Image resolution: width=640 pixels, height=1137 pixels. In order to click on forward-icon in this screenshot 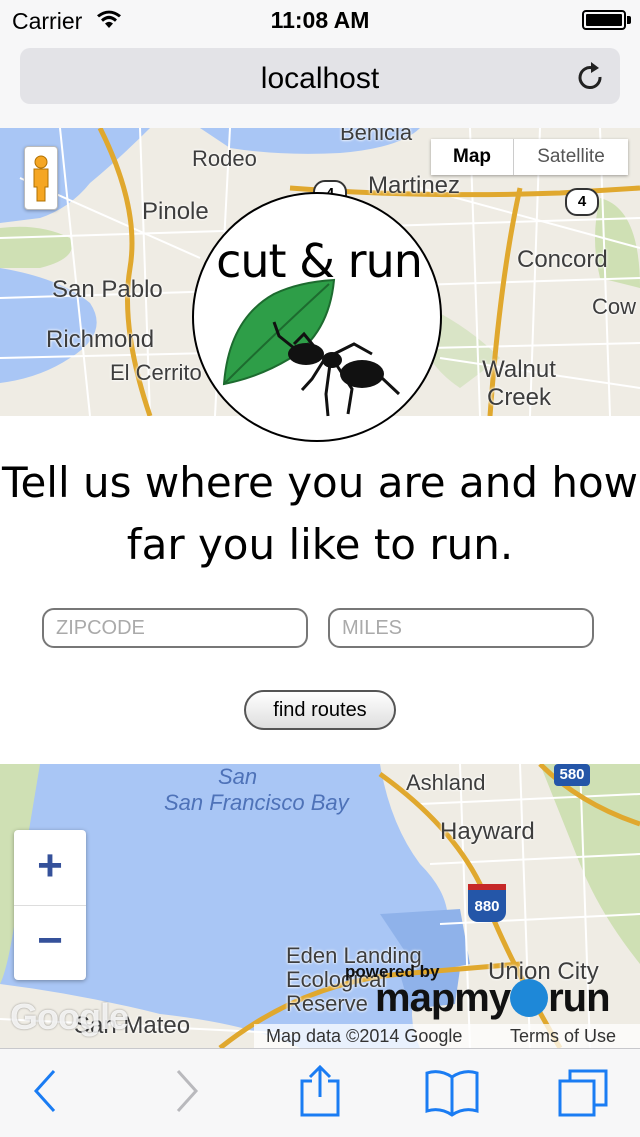, I will do `click(187, 1093)`.